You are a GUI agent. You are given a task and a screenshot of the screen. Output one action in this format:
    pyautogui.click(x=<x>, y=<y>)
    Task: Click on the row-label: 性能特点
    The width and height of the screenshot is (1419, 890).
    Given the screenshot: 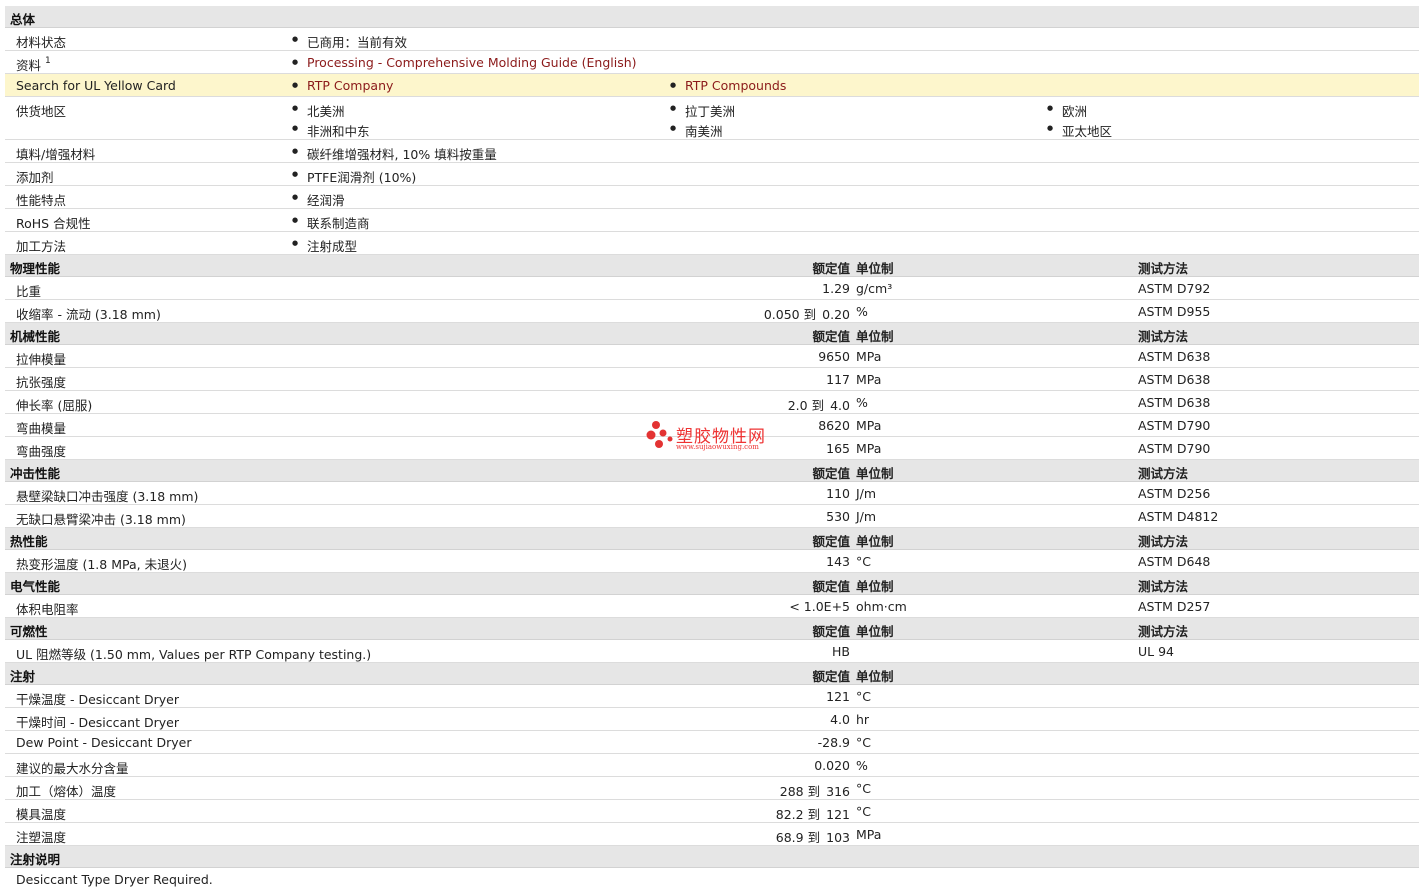 What is the action you would take?
    pyautogui.click(x=41, y=200)
    